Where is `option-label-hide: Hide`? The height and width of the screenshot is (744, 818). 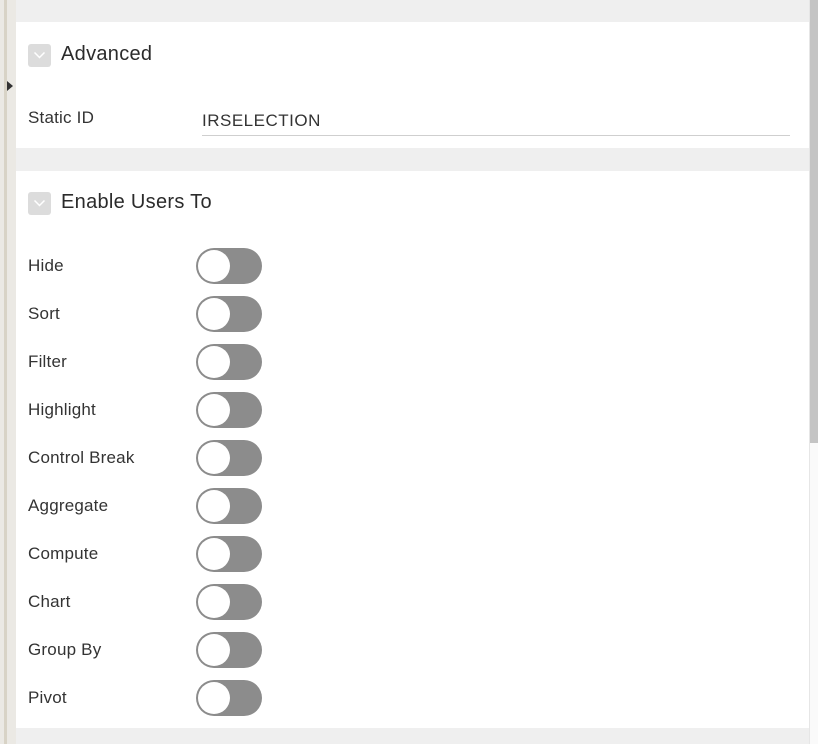 option-label-hide: Hide is located at coordinates (46, 265).